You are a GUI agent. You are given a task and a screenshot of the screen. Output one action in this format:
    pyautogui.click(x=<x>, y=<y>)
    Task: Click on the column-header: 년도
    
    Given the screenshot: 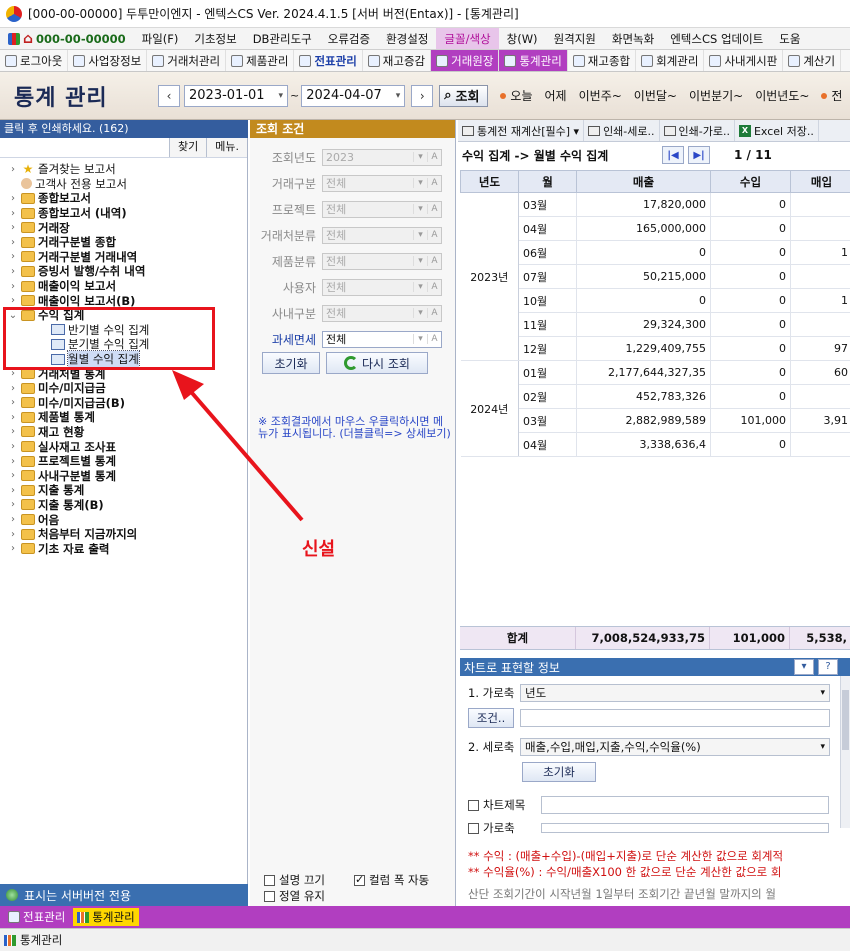 What is the action you would take?
    pyautogui.click(x=489, y=181)
    